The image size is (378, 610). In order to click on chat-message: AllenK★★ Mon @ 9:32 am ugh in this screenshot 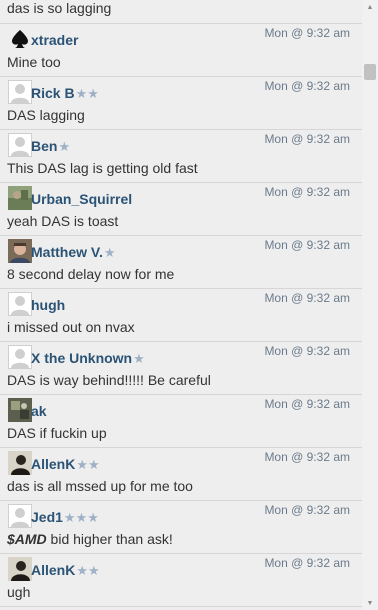, I will do `click(181, 580)`.